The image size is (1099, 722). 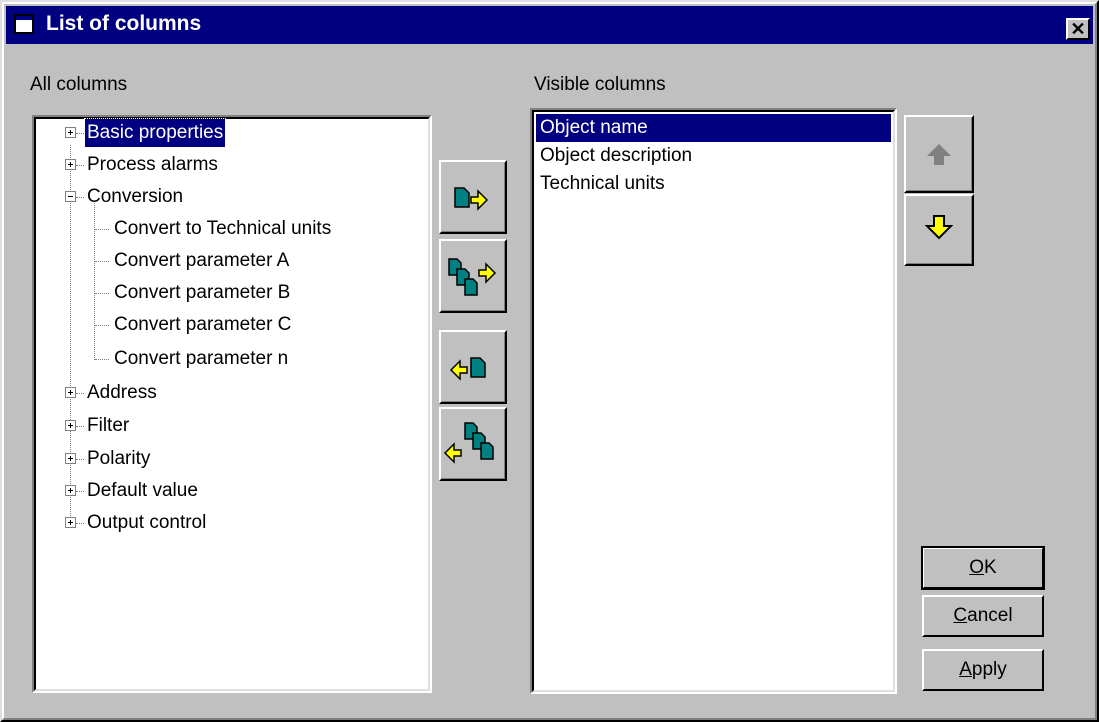 I want to click on window-icon, so click(x=24, y=24).